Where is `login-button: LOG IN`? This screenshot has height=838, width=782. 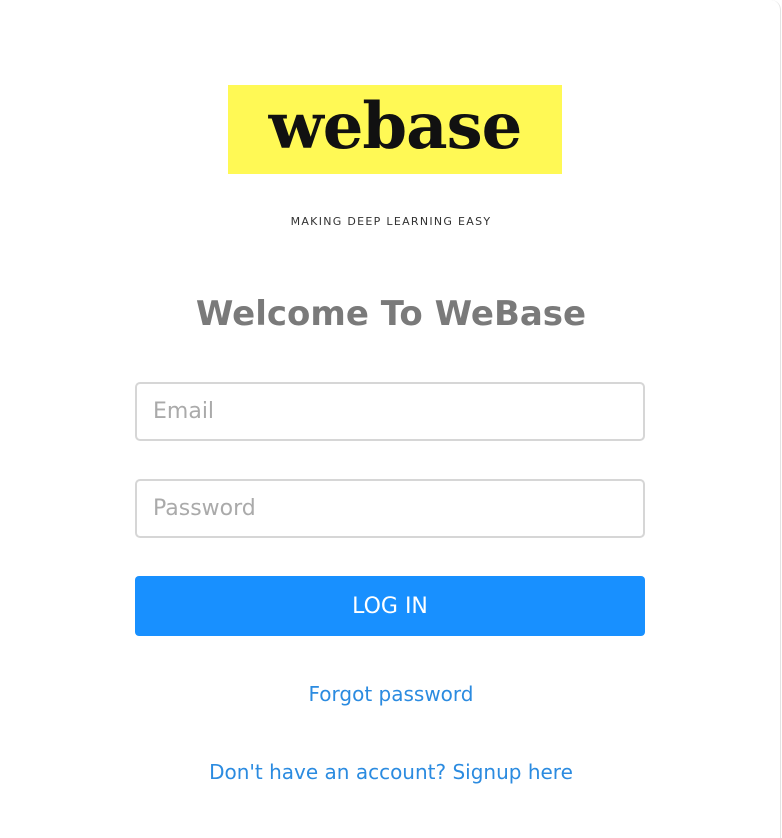
login-button: LOG IN is located at coordinates (390, 606).